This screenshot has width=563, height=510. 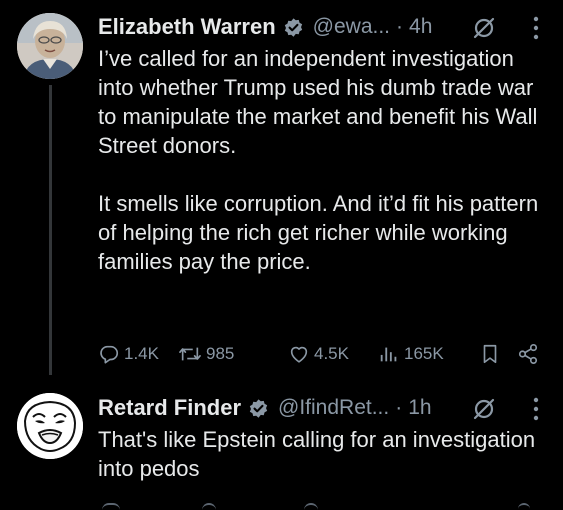 What do you see at coordinates (331, 353) in the screenshot?
I see `like-count: 4.5K` at bounding box center [331, 353].